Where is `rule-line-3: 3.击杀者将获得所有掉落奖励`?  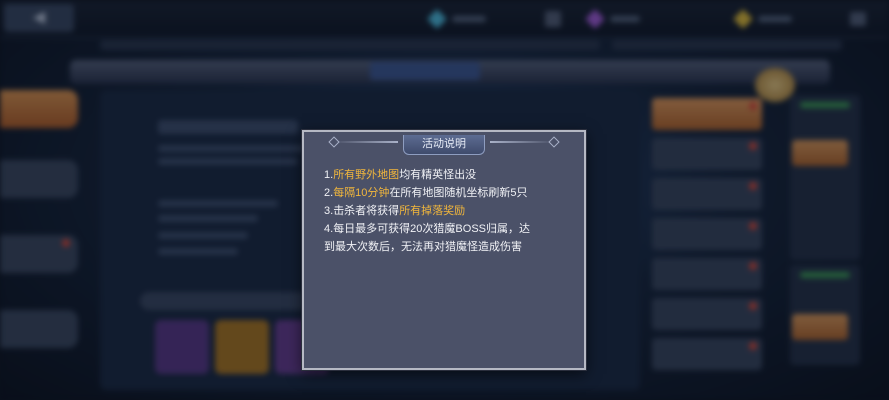
rule-line-3: 3.击杀者将获得所有掉落奖励 is located at coordinates (395, 211).